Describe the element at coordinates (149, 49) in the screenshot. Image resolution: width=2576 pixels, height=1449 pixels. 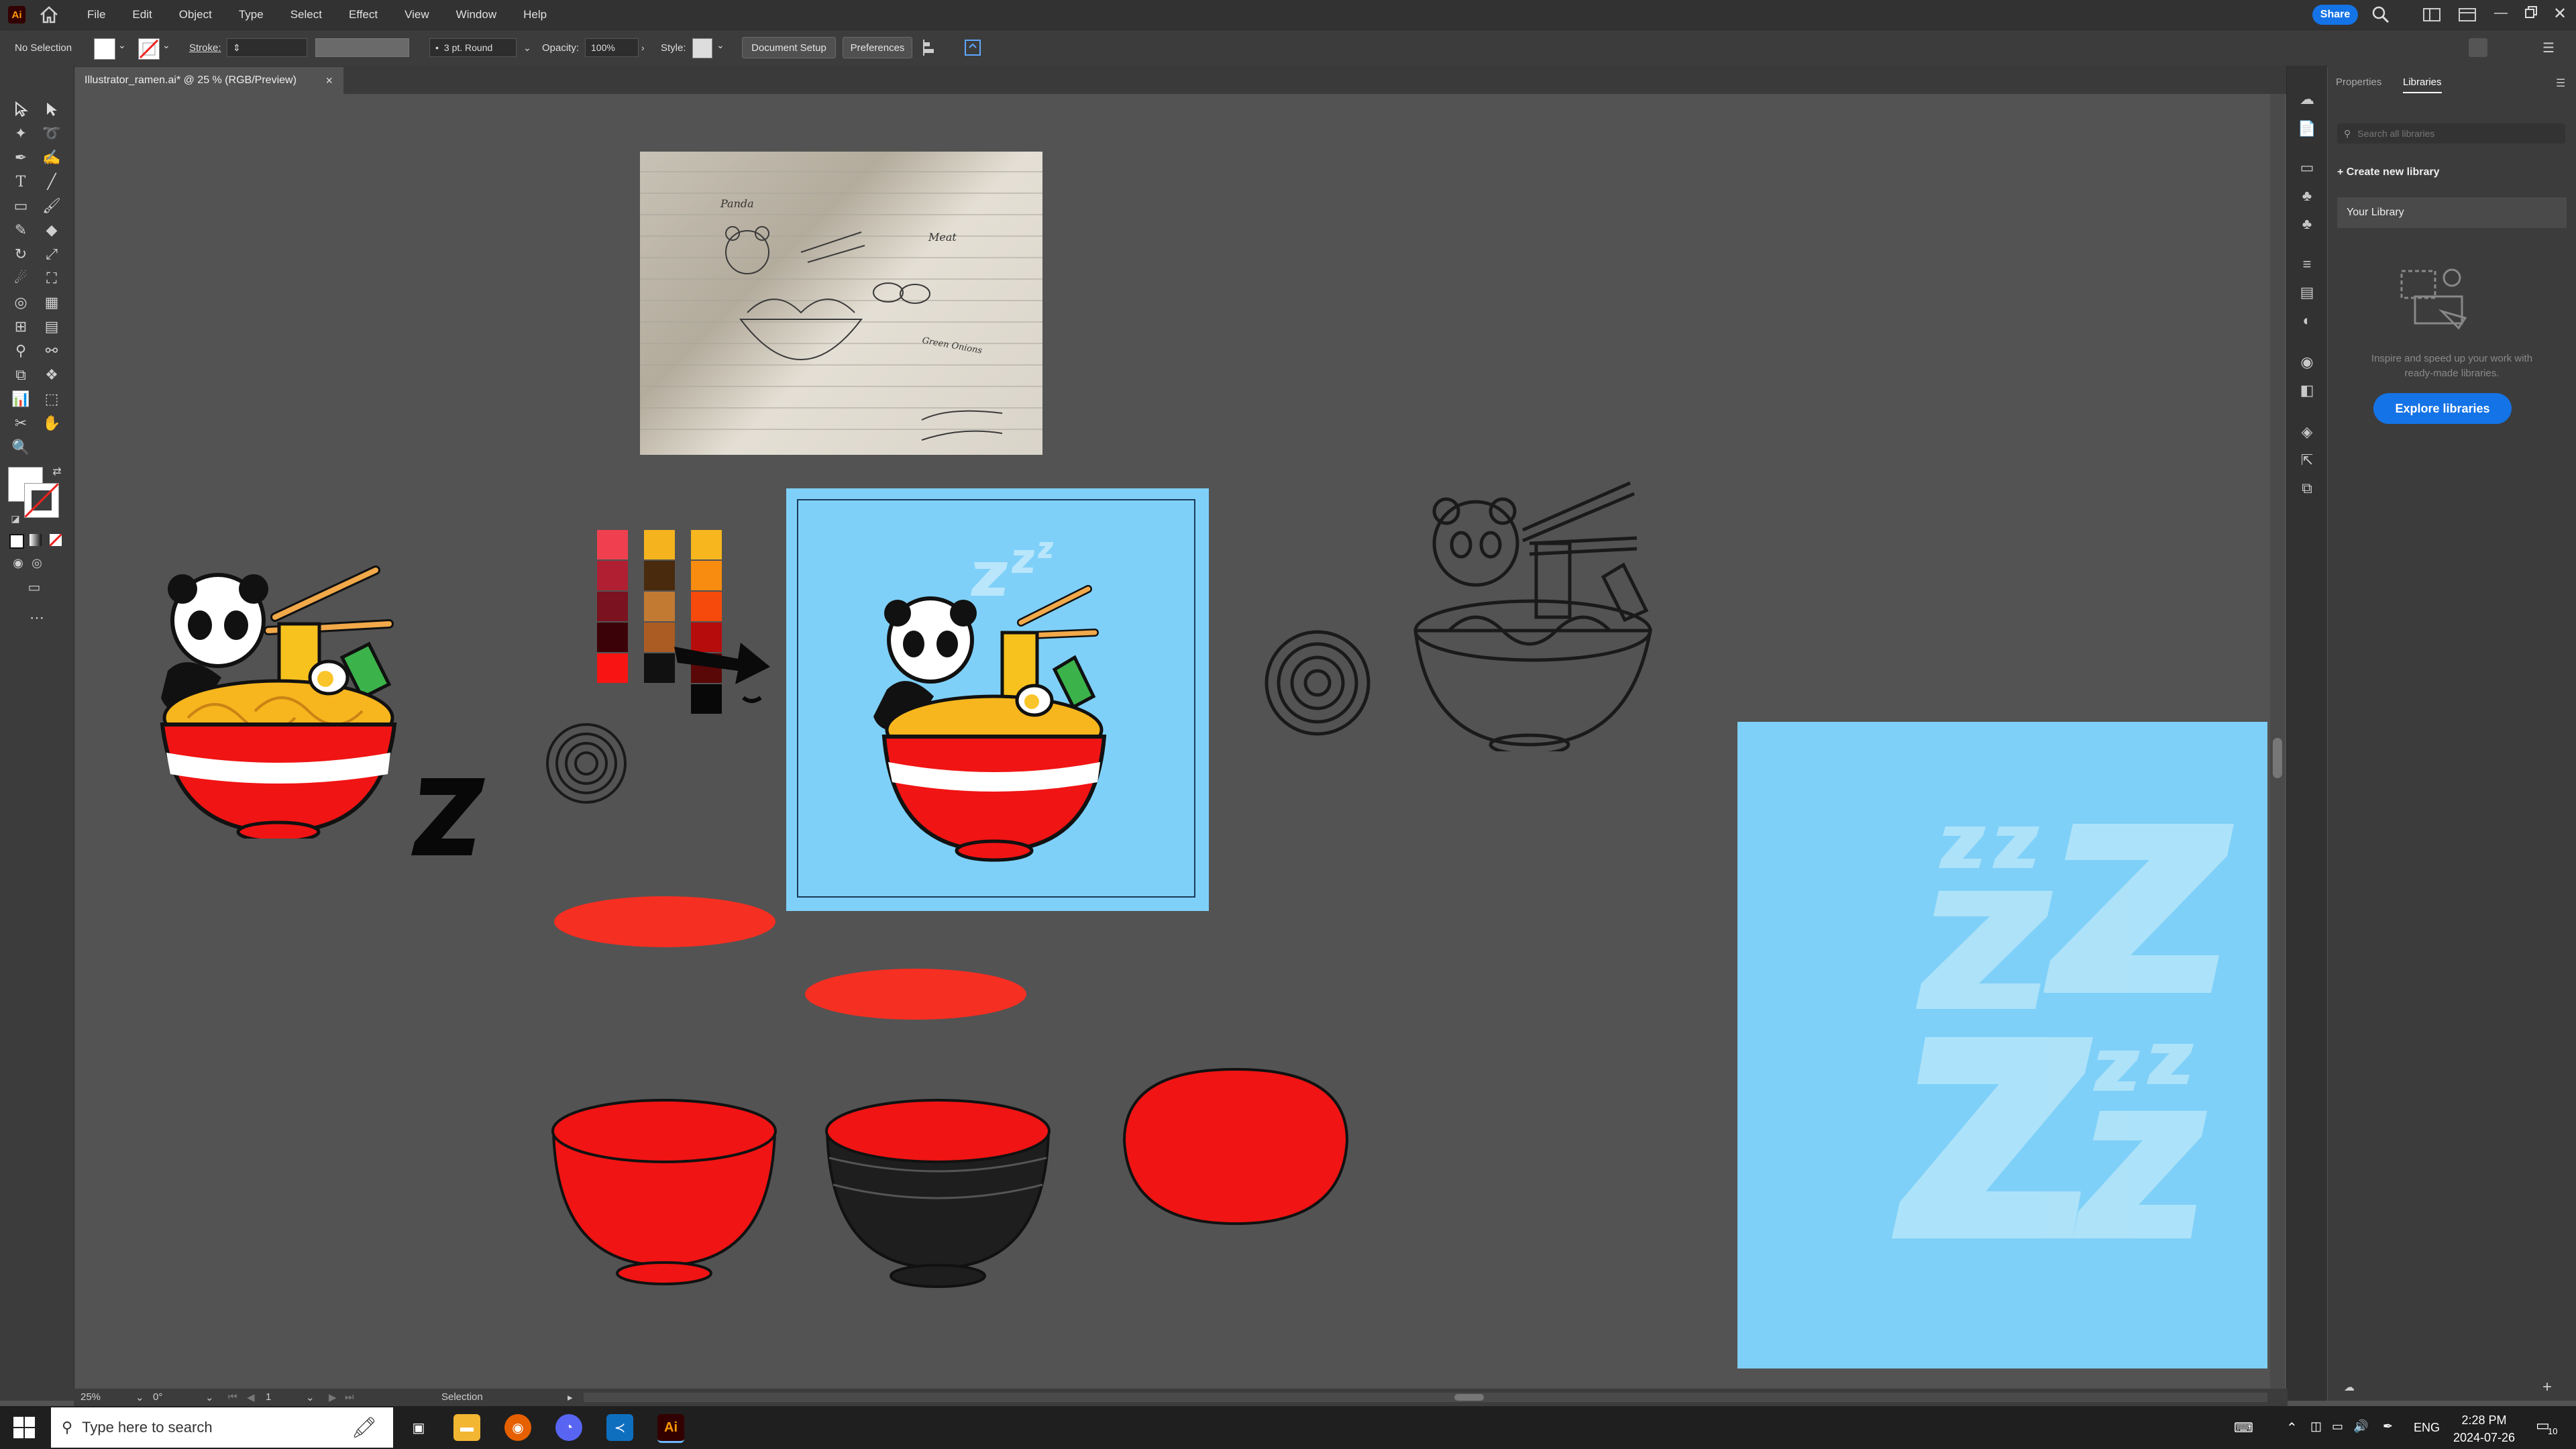
I see `stroke-swatch` at that location.